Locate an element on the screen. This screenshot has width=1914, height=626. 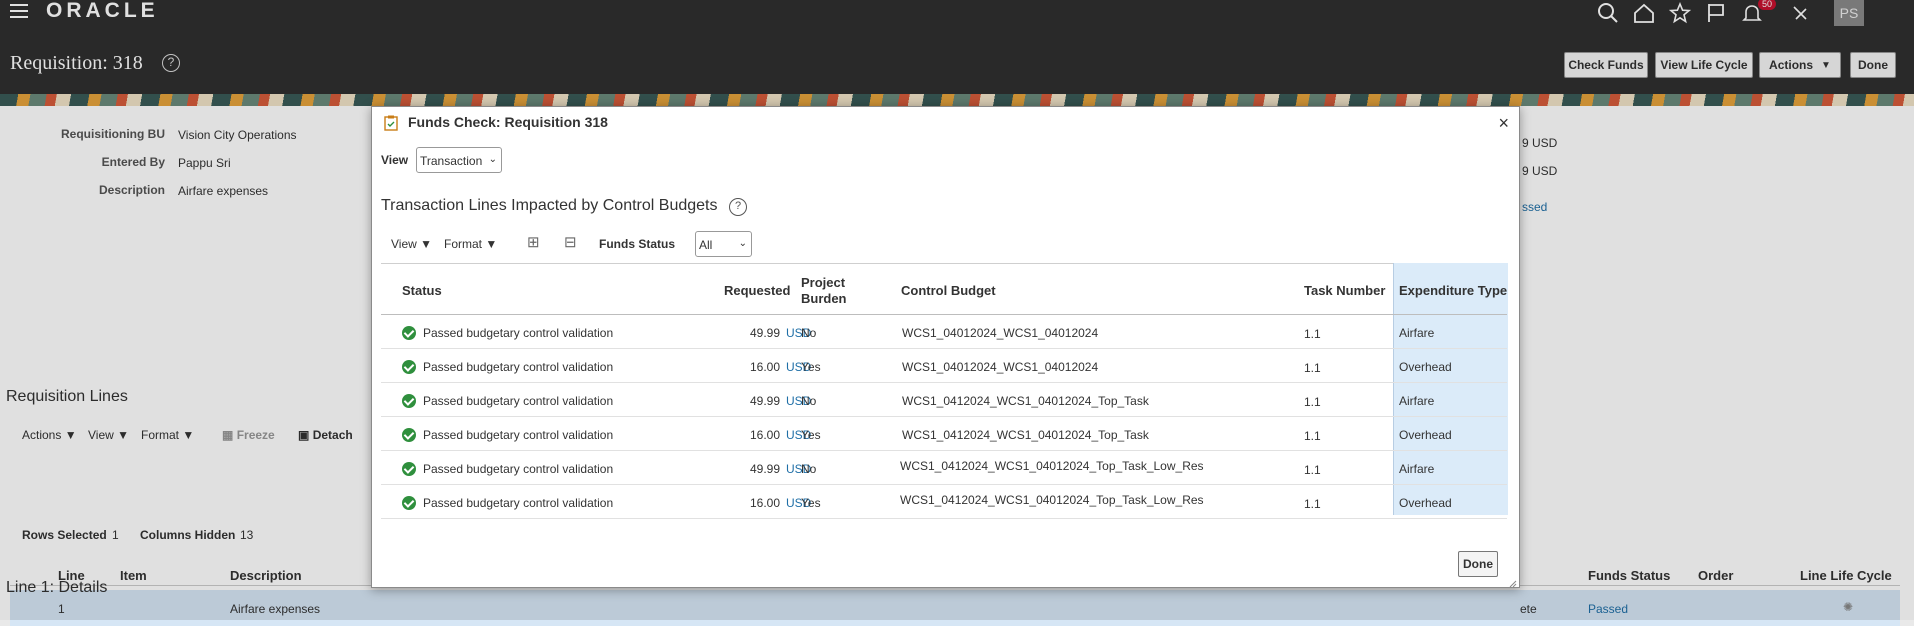
close-icon: × is located at coordinates (1503, 123).